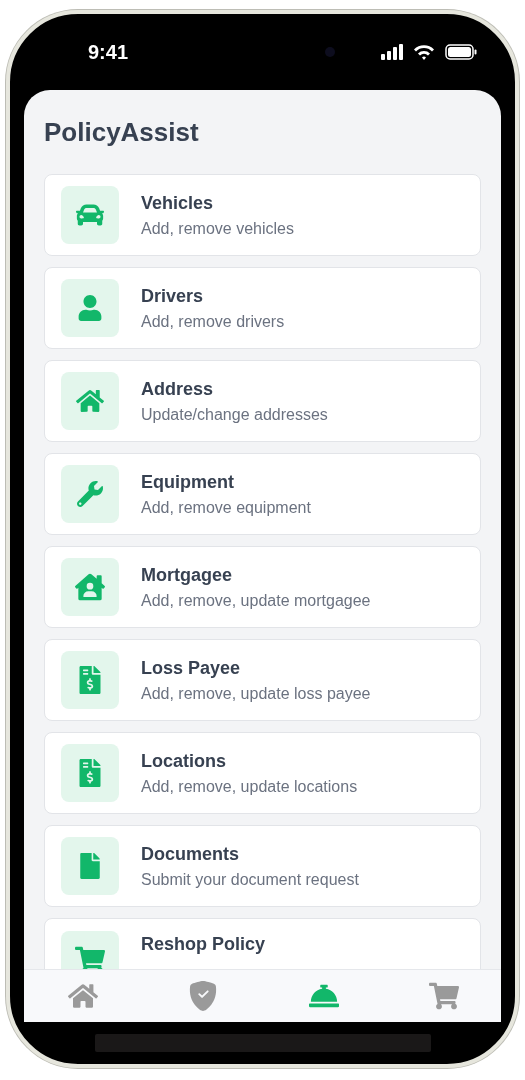  What do you see at coordinates (173, 296) in the screenshot?
I see `card-title: Drivers` at bounding box center [173, 296].